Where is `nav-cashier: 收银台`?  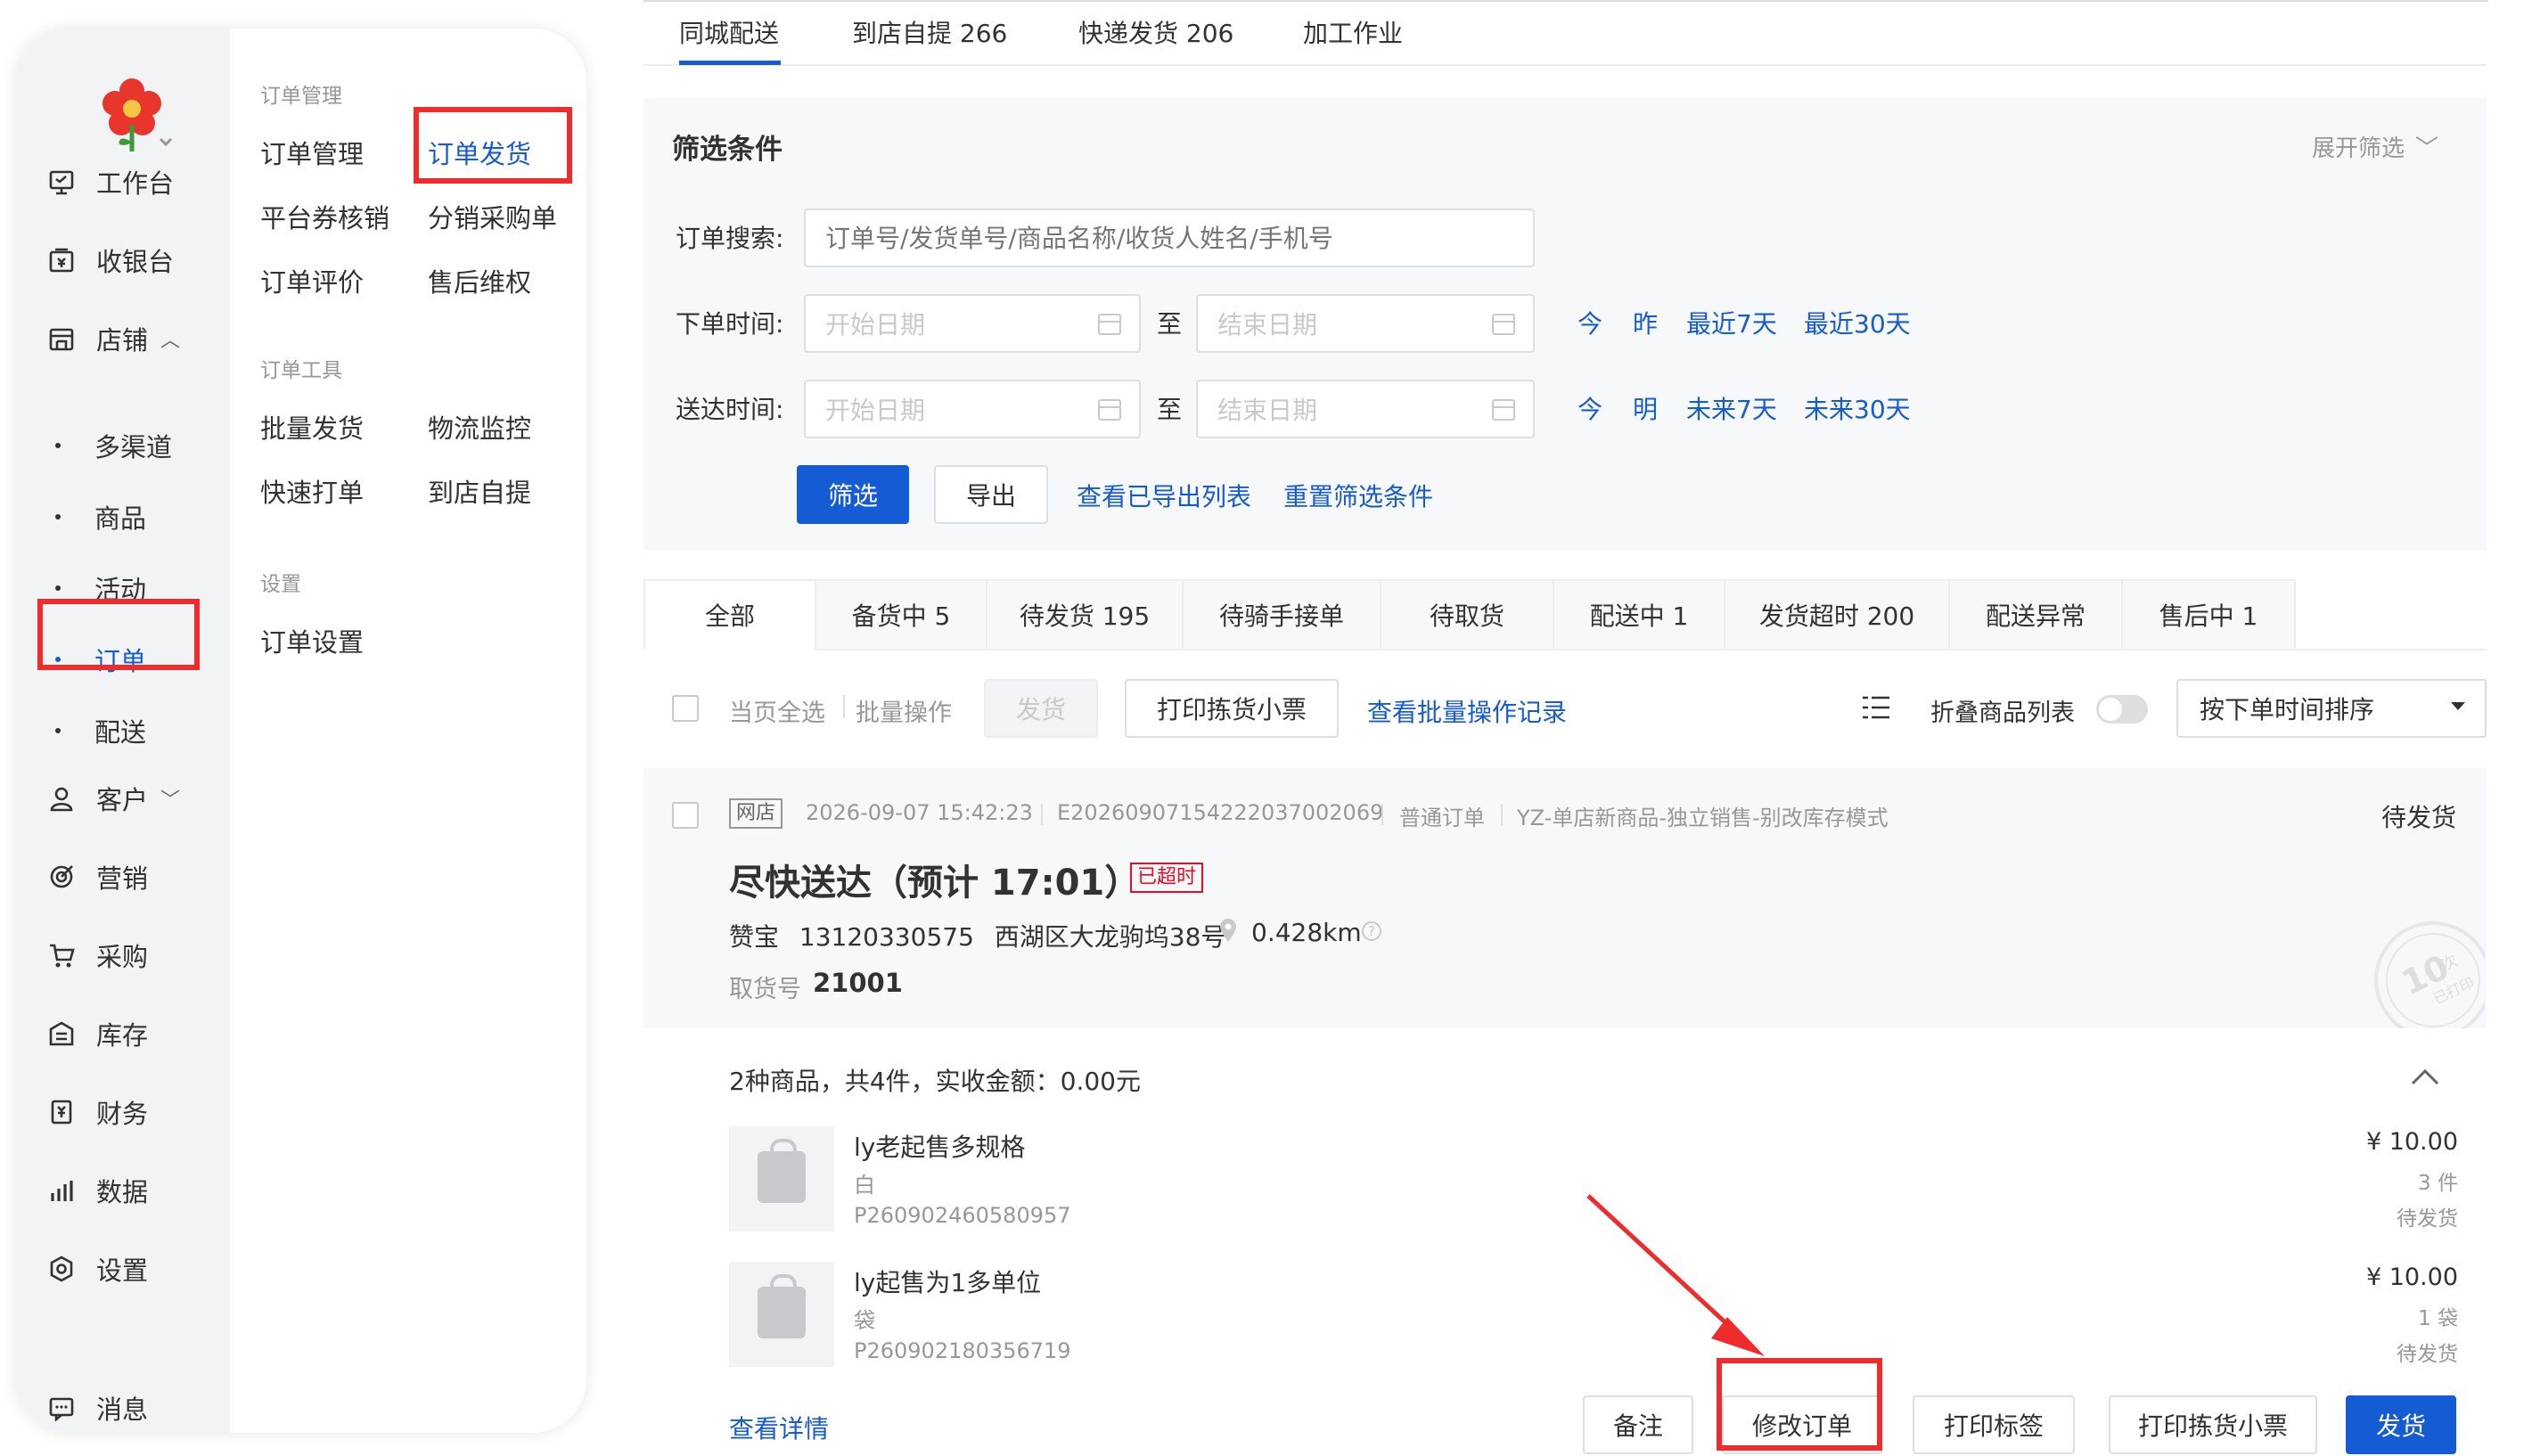
nav-cashier: 收银台 is located at coordinates (110, 260).